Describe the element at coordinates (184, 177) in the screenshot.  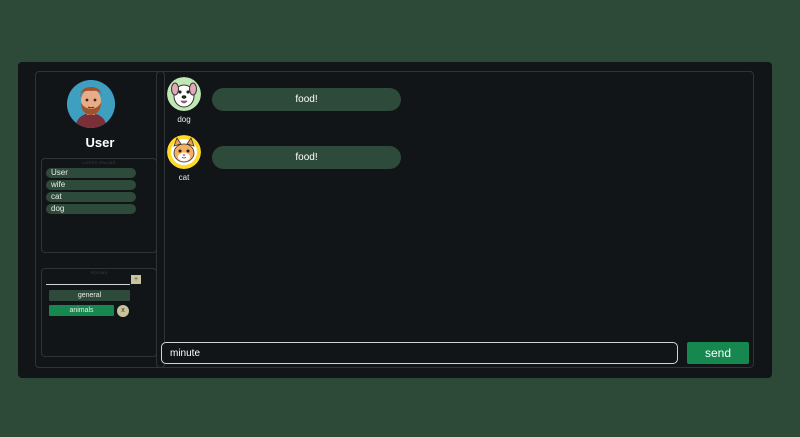
I see `message-sender: cat` at that location.